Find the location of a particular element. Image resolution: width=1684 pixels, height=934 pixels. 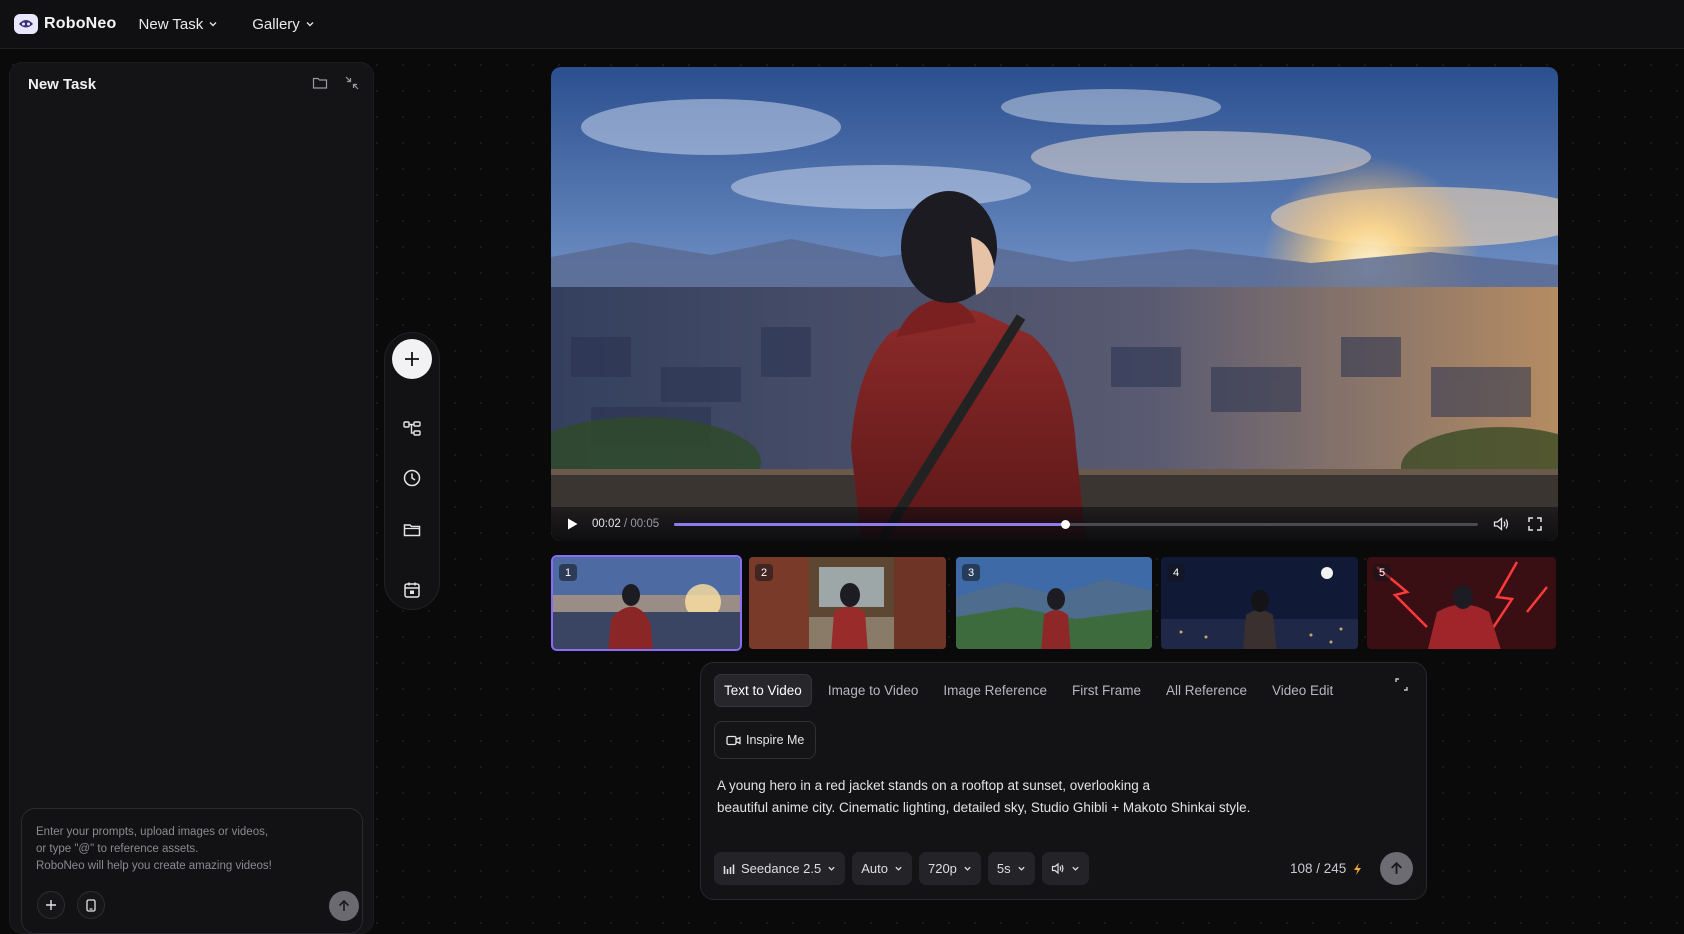

calendar-icon is located at coordinates (412, 590).